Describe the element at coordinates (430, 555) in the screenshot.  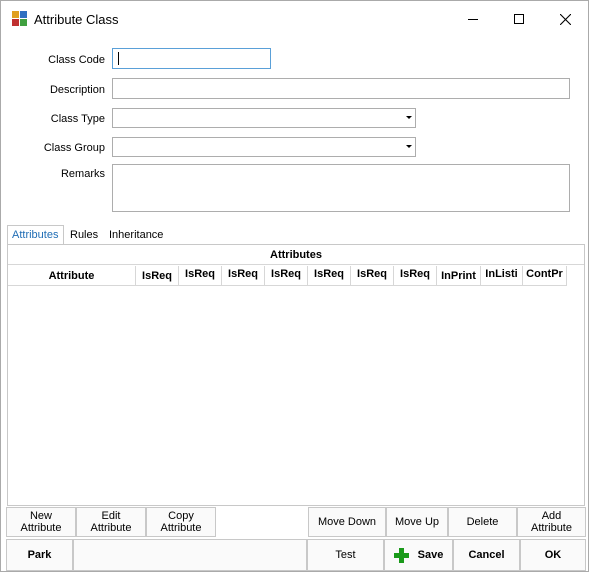
I see `save-button-label: Save` at that location.